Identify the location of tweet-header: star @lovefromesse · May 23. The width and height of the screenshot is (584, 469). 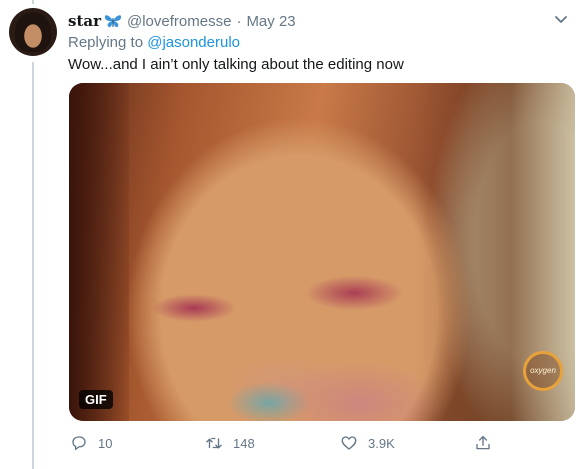
(182, 21).